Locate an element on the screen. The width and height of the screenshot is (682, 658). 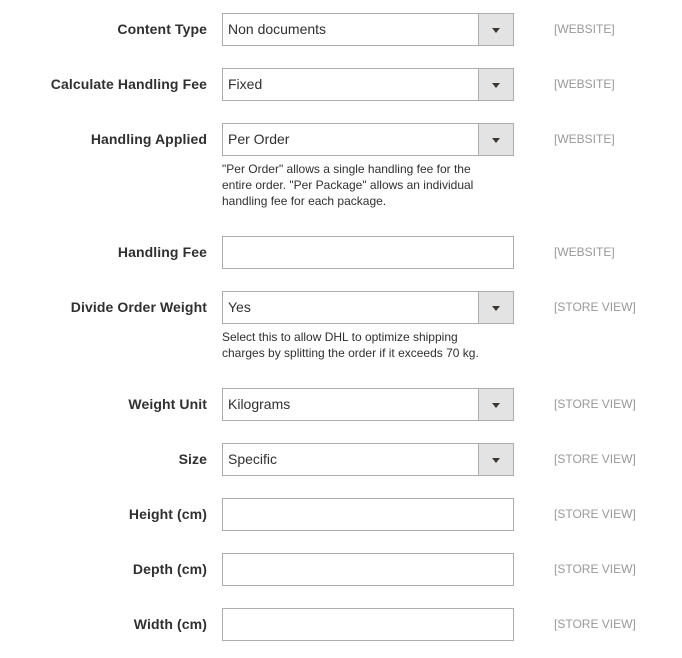
handling-applied-select: Per Order is located at coordinates (368, 139).